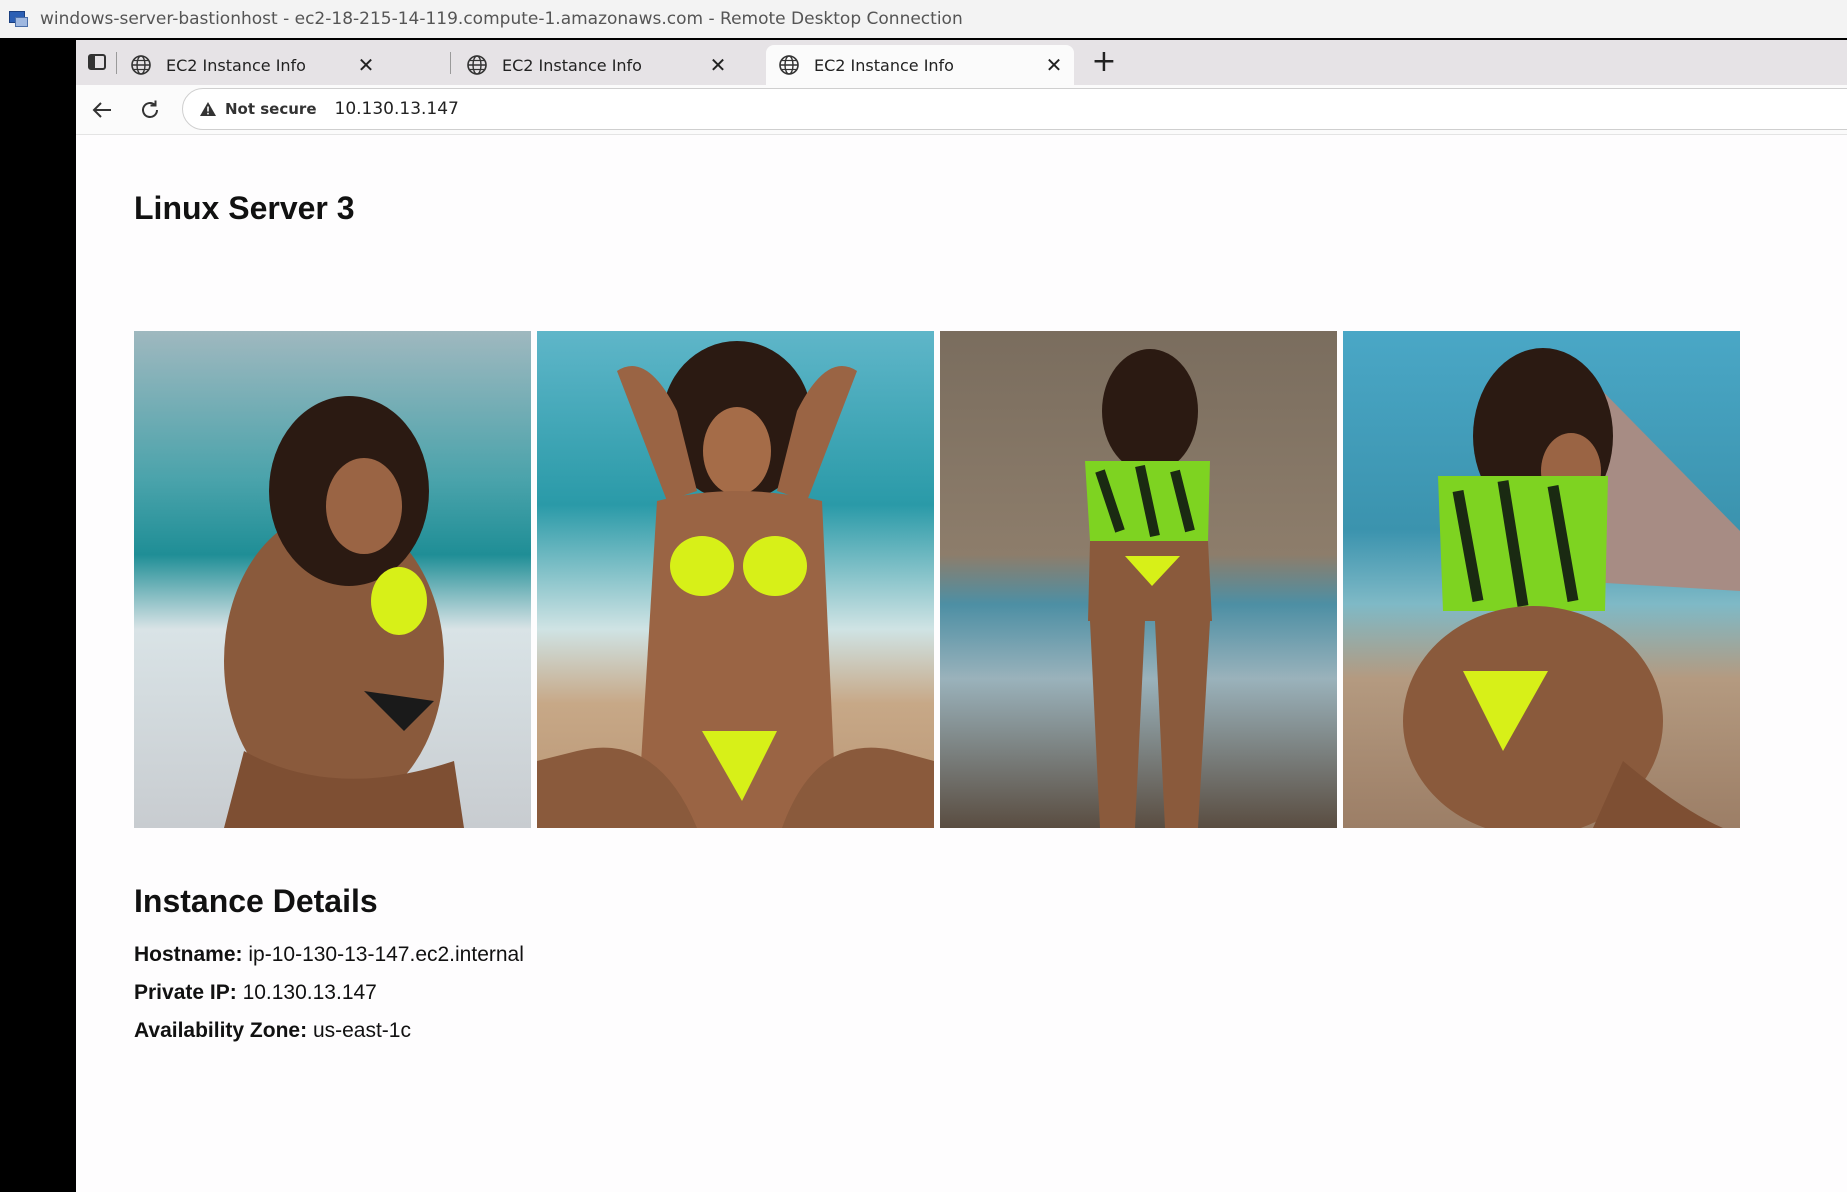  I want to click on reload-button, so click(150, 110).